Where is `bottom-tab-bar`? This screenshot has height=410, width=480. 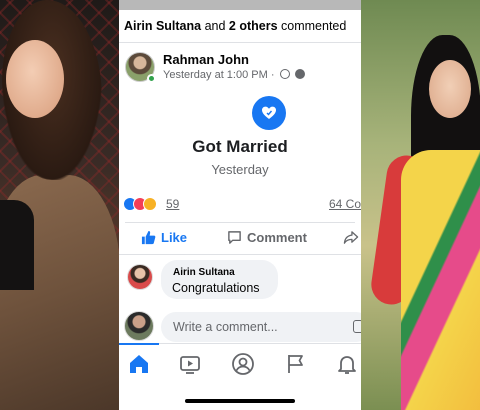
bottom-tab-bar is located at coordinates (240, 363).